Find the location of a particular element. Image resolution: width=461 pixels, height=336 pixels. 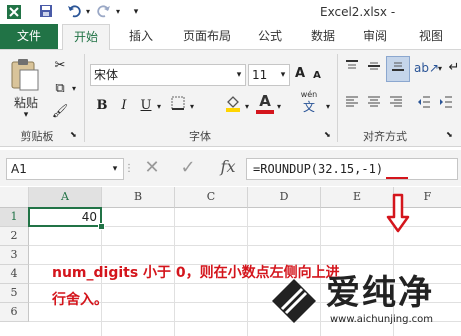

formula-bar: A1 ▾ ⋮ ✕ ✓ fx =ROUNDUP(32.15,-1) is located at coordinates (230, 168).